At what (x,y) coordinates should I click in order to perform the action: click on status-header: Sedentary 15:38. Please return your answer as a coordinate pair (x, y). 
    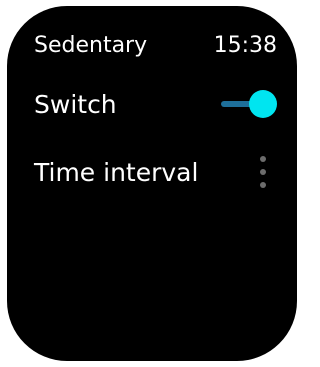
    Looking at the image, I should click on (155, 45).